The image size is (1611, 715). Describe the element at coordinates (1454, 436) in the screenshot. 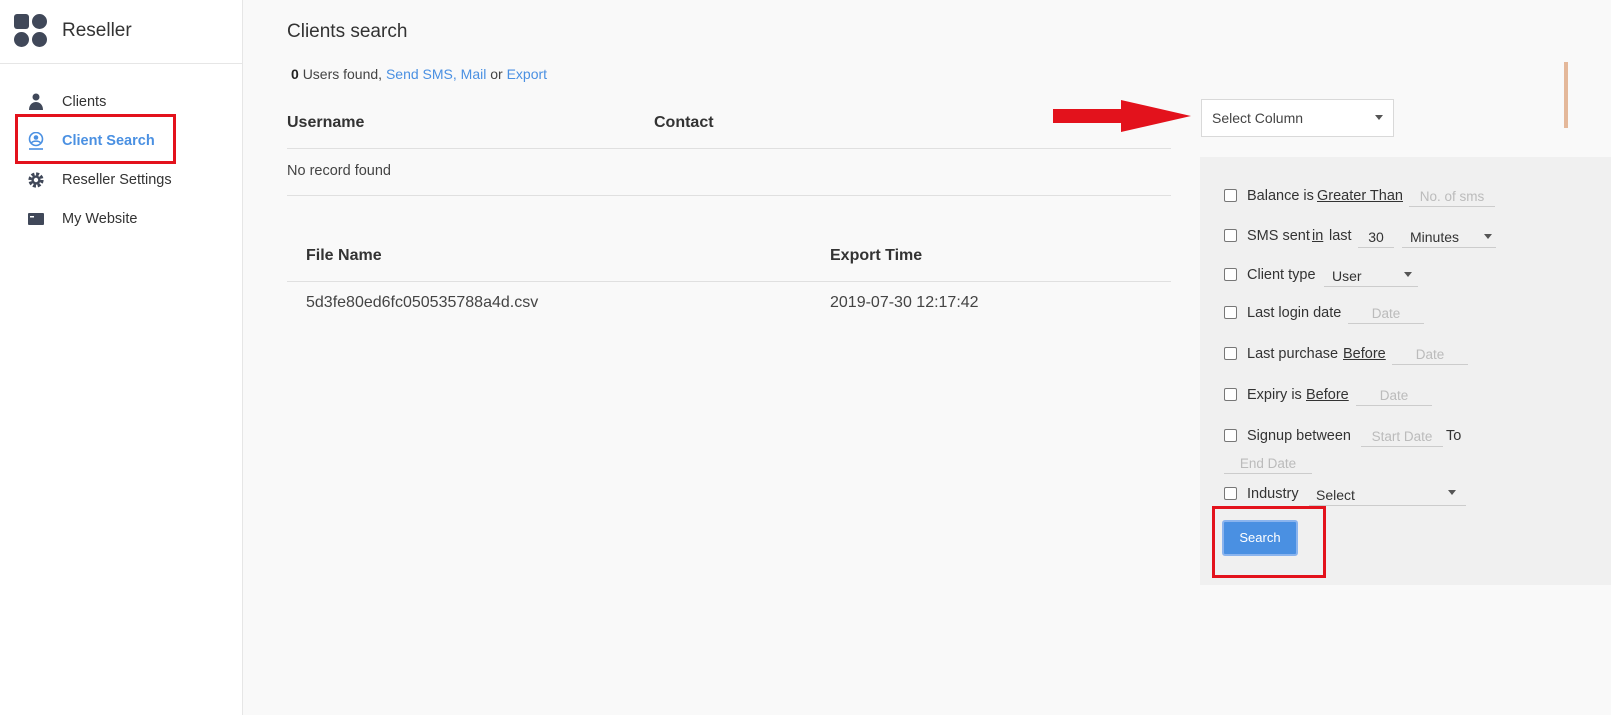

I see `signup-to-text: To` at that location.